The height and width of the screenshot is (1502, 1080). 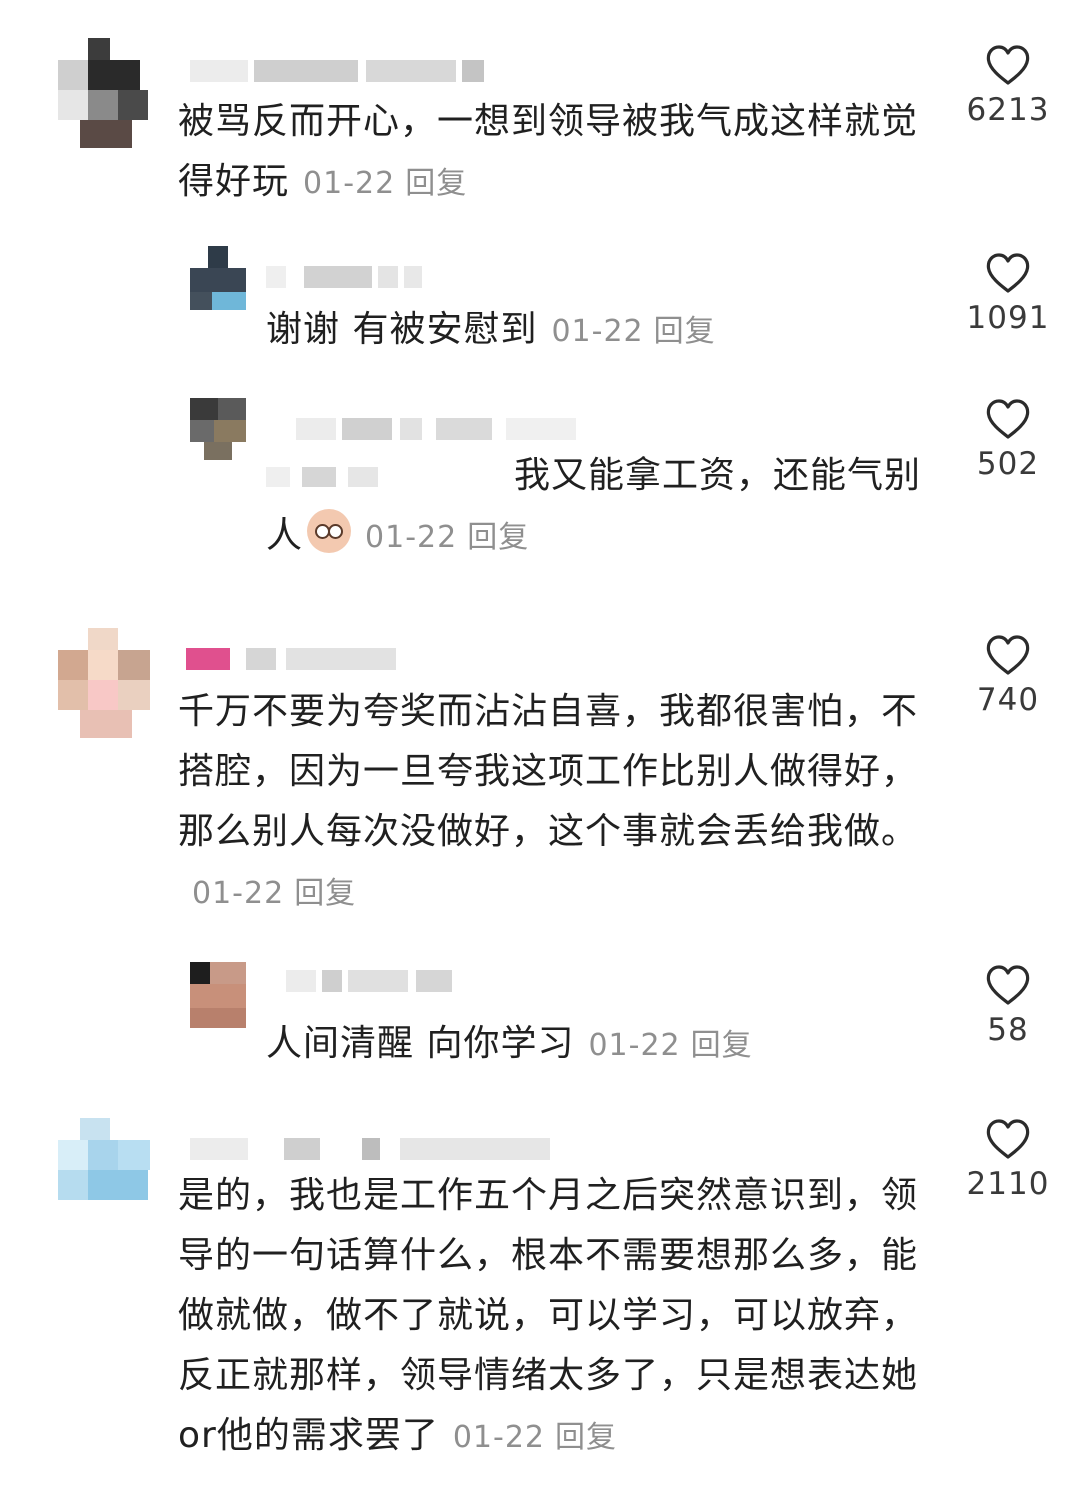 I want to click on reply-1-1: 谢谢 有被安慰到 01-22 回复 1091, so click(x=540, y=295).